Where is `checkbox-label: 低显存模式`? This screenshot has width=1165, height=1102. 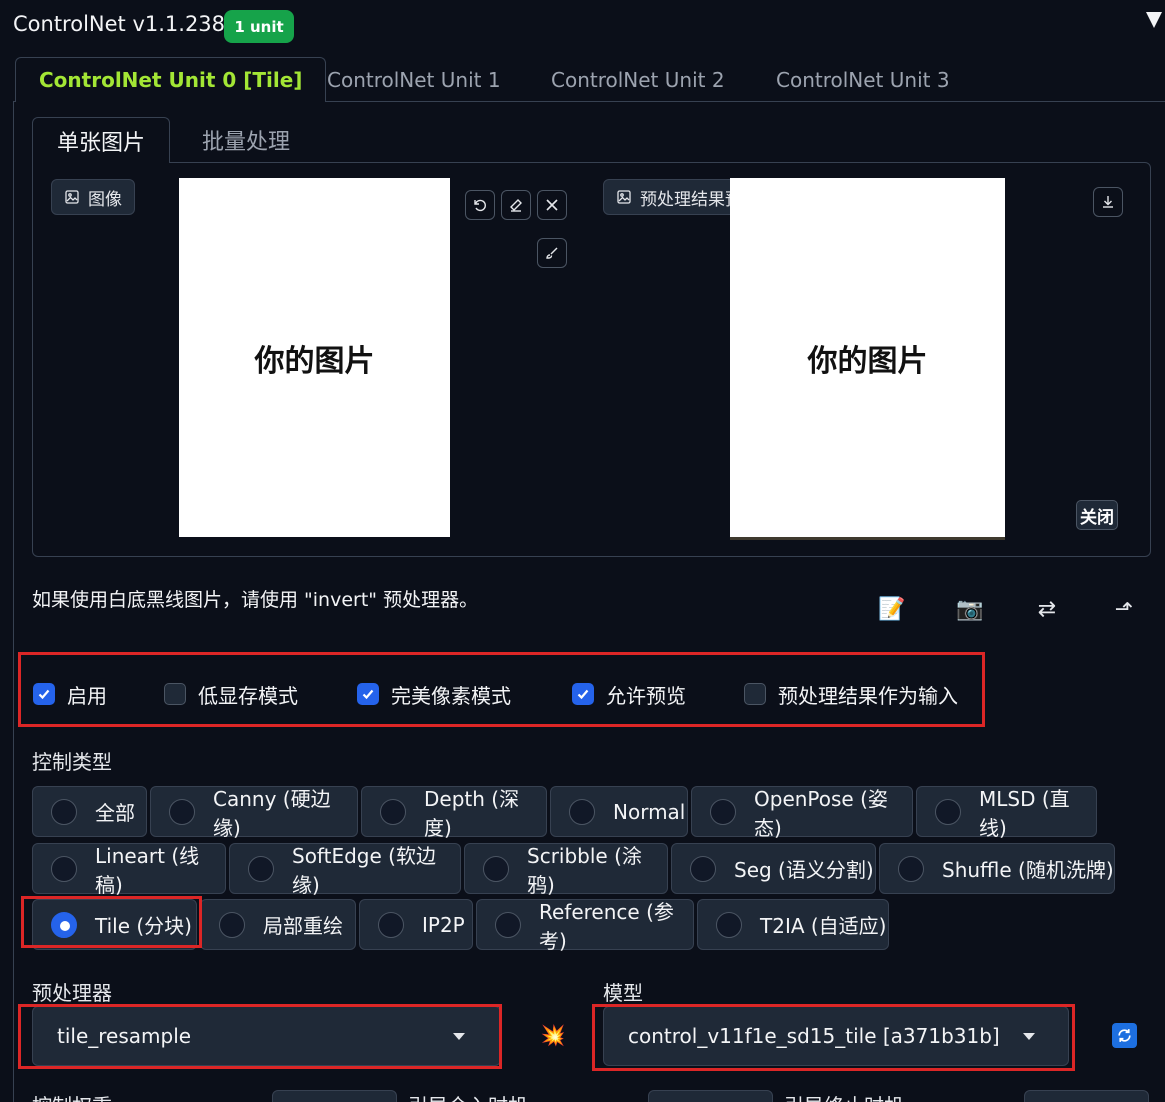
checkbox-label: 低显存模式 is located at coordinates (248, 695).